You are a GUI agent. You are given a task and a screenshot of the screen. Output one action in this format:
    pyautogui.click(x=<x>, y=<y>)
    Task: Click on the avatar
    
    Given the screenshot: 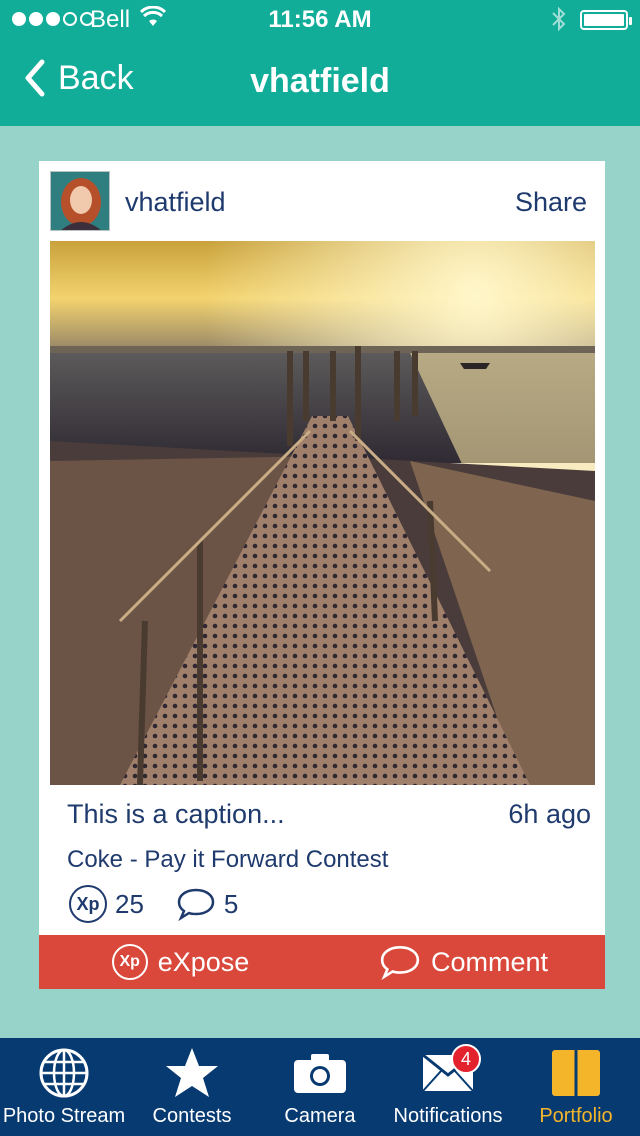 What is the action you would take?
    pyautogui.click(x=80, y=201)
    